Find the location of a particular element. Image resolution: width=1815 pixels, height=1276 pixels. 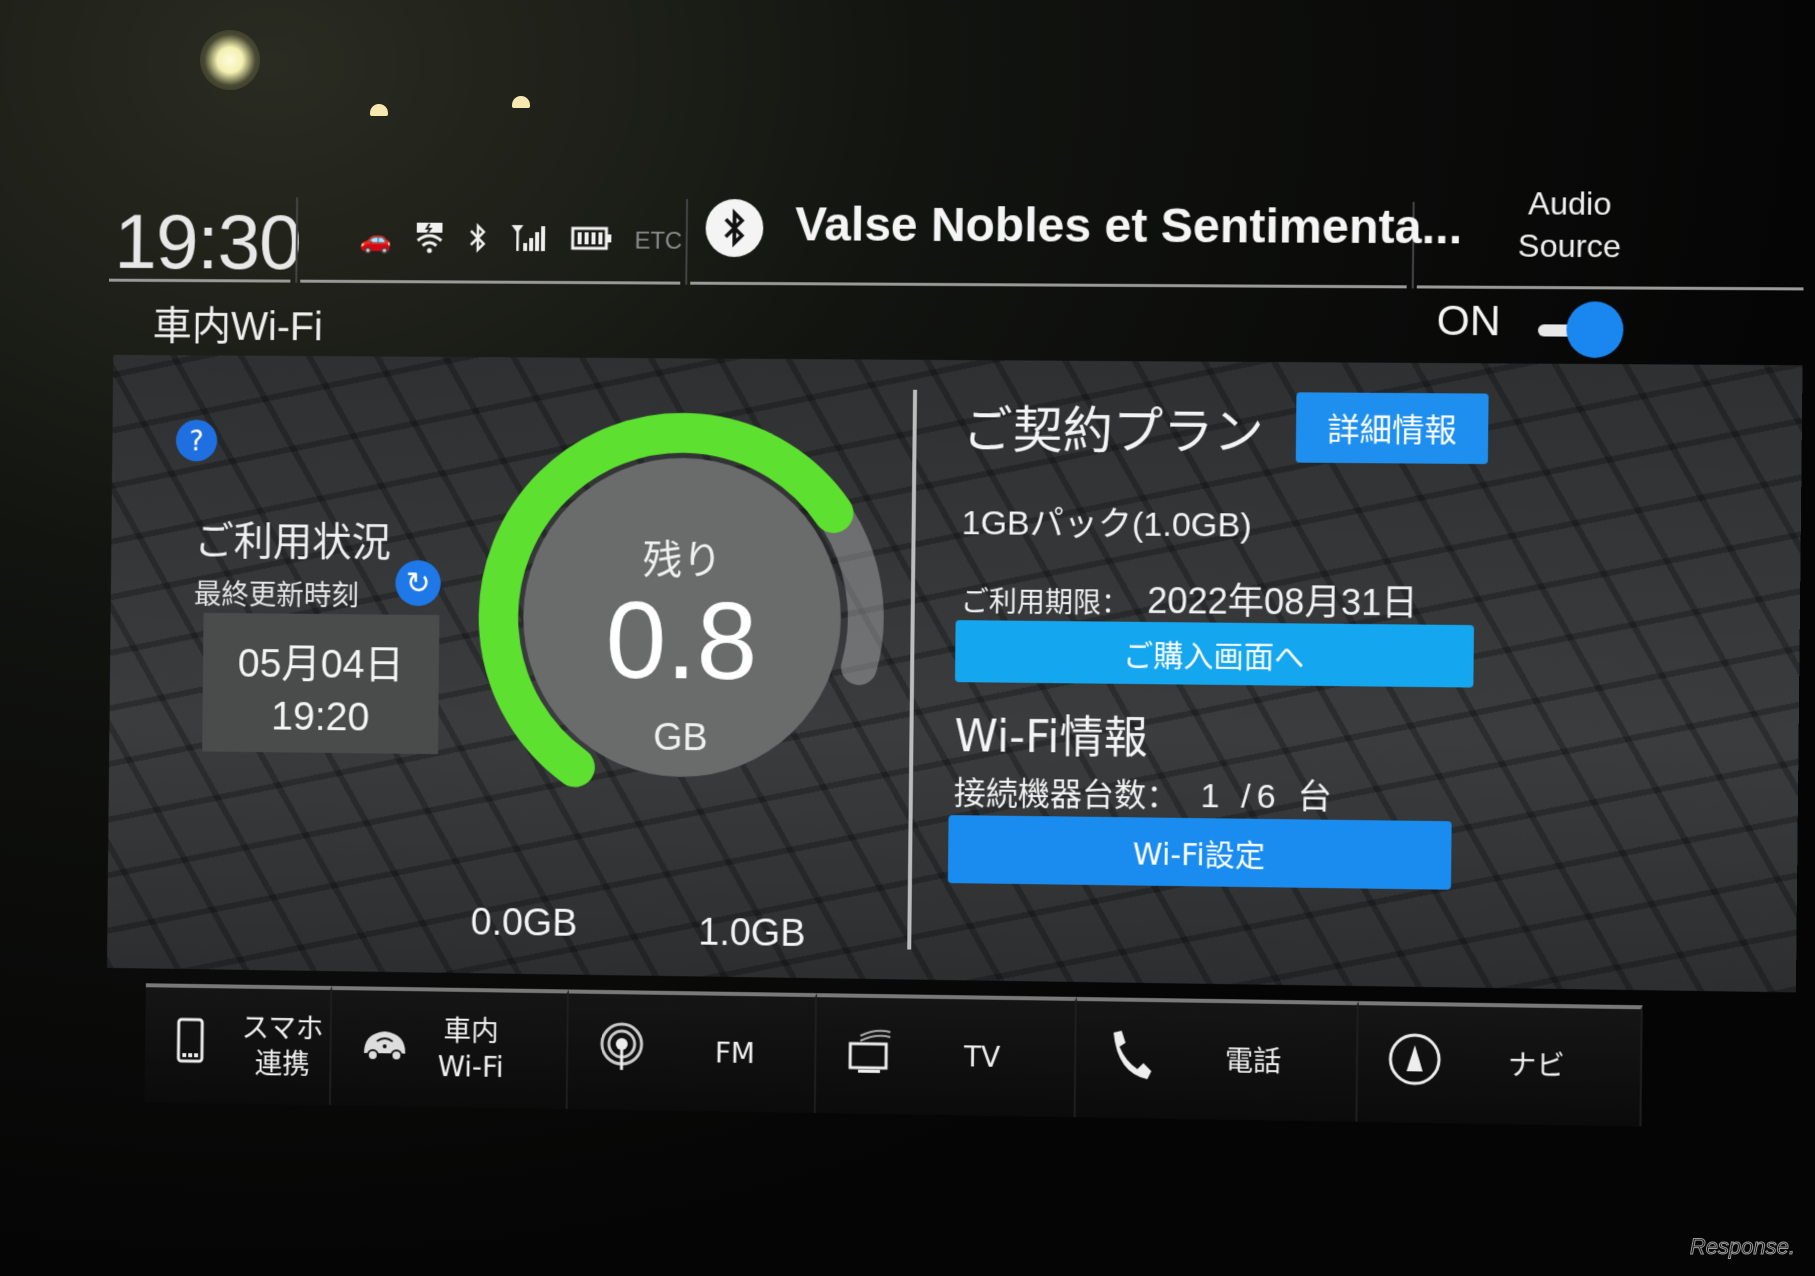

etc-indicator: ETC is located at coordinates (658, 241).